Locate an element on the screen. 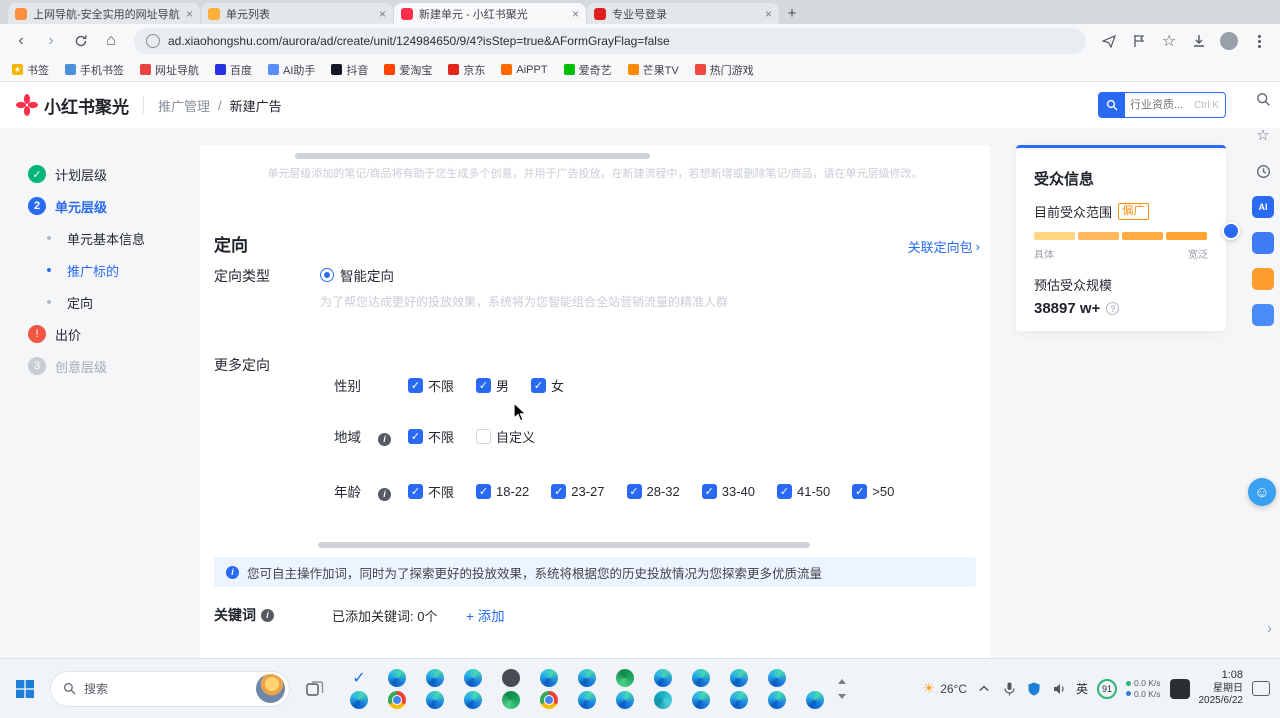 This screenshot has height=718, width=1280. bookmark-item: 热门游戏 is located at coordinates (724, 70).